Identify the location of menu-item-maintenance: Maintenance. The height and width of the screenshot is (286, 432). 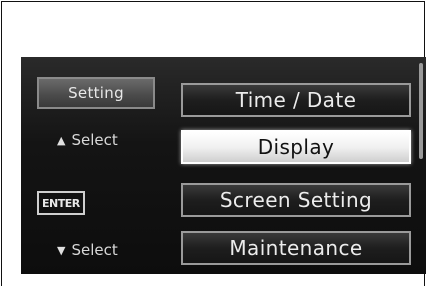
(296, 248).